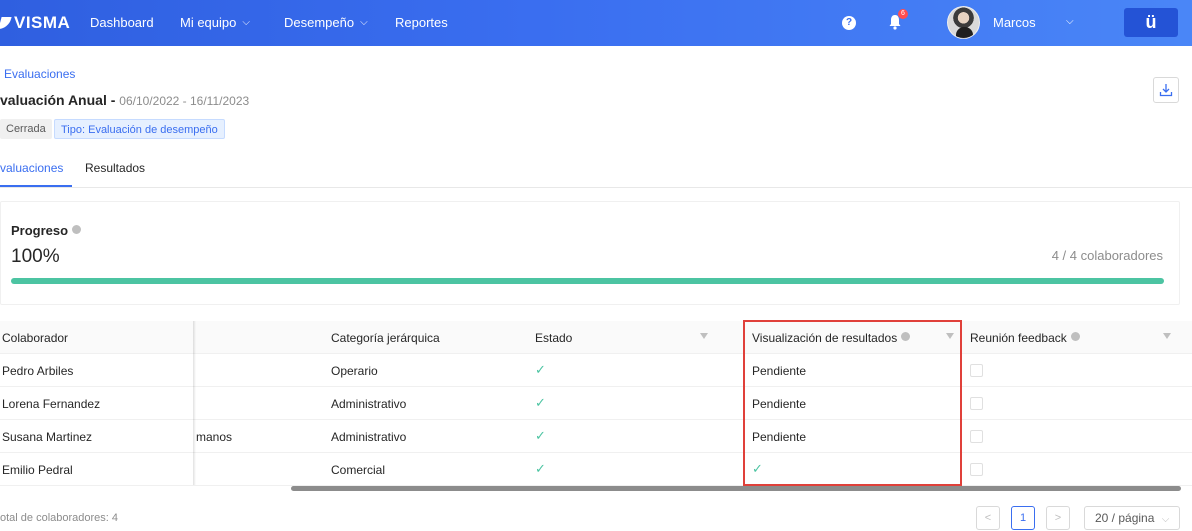  I want to click on cell-categoria: Operario, so click(354, 371).